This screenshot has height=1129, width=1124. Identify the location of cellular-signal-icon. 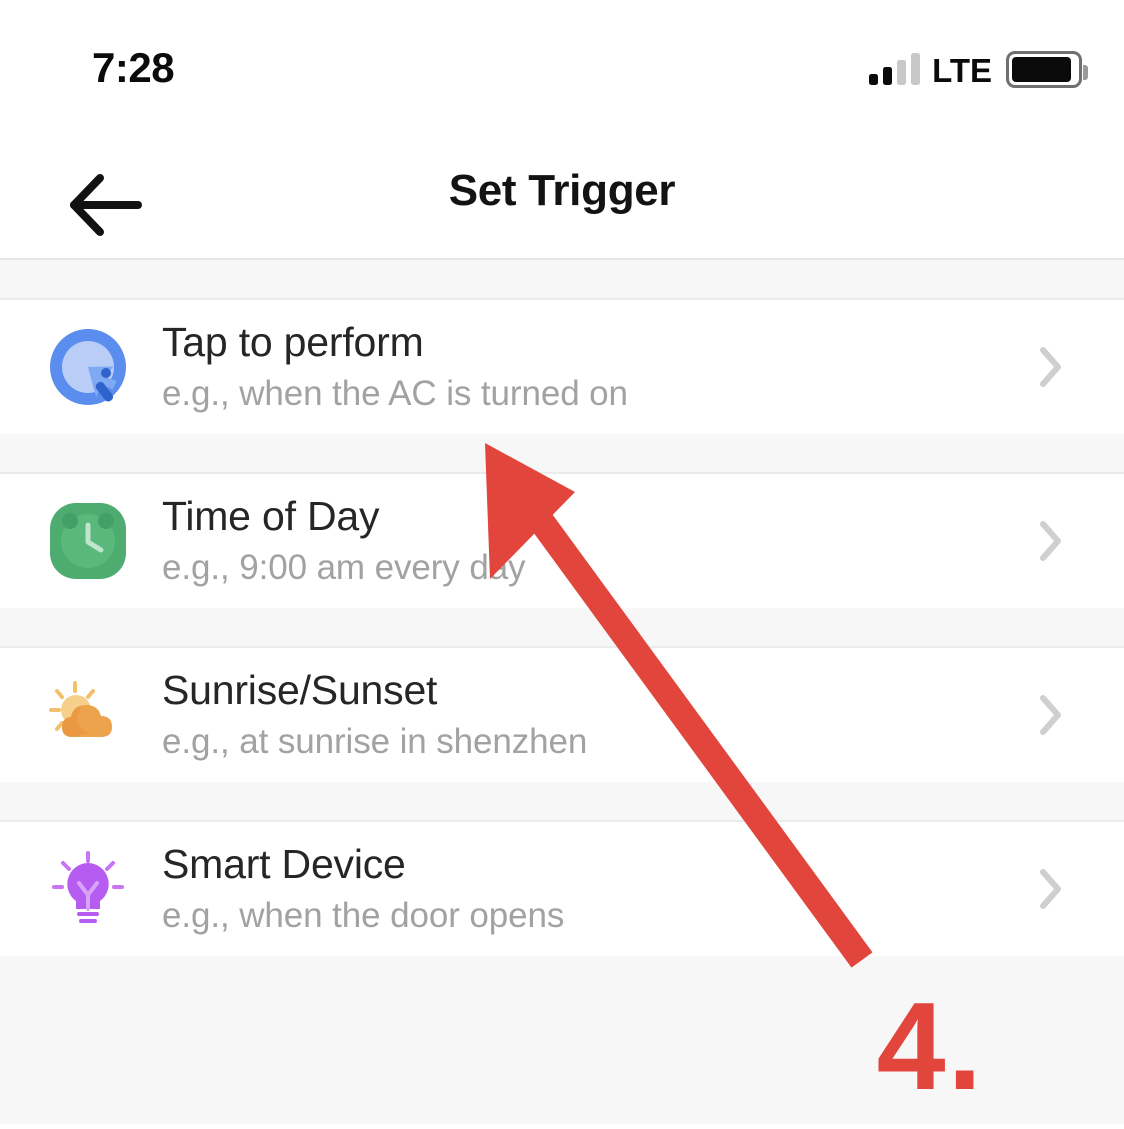
(895, 69).